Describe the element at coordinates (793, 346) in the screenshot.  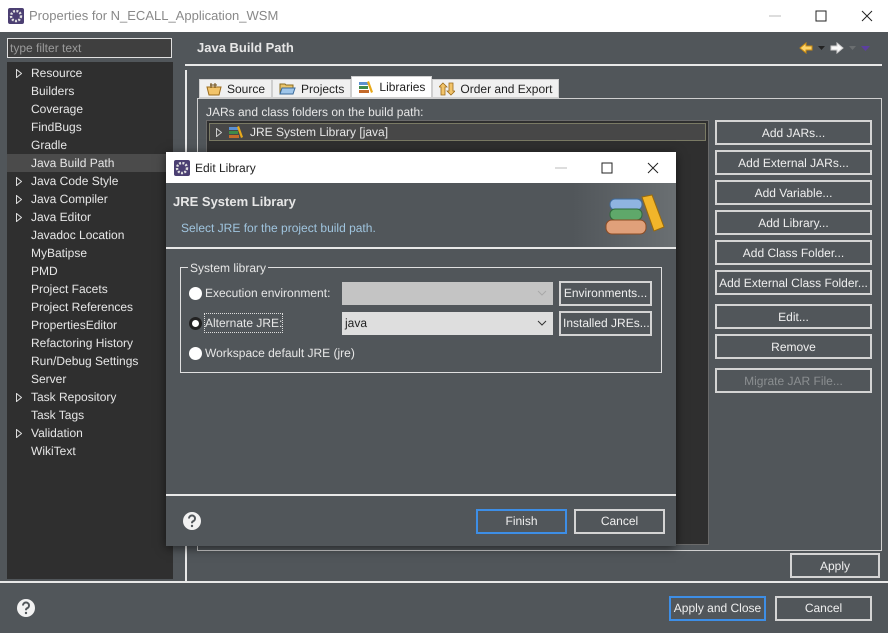
I see `button: Remove` at that location.